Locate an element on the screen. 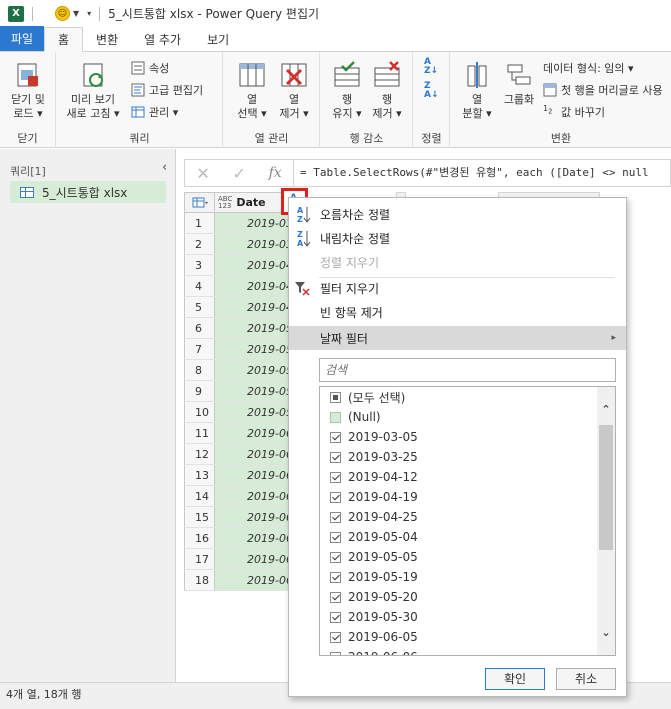  table-row: 17 2019-06 is located at coordinates (239, 559).